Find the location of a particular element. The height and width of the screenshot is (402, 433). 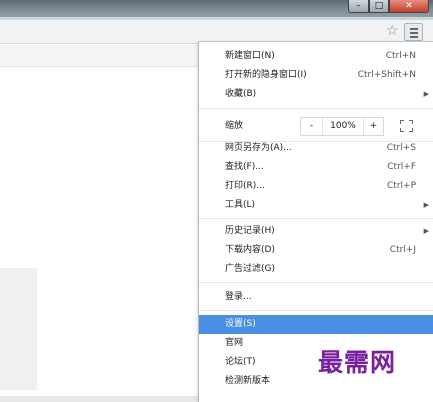

star-icon: ☆ is located at coordinates (392, 31).